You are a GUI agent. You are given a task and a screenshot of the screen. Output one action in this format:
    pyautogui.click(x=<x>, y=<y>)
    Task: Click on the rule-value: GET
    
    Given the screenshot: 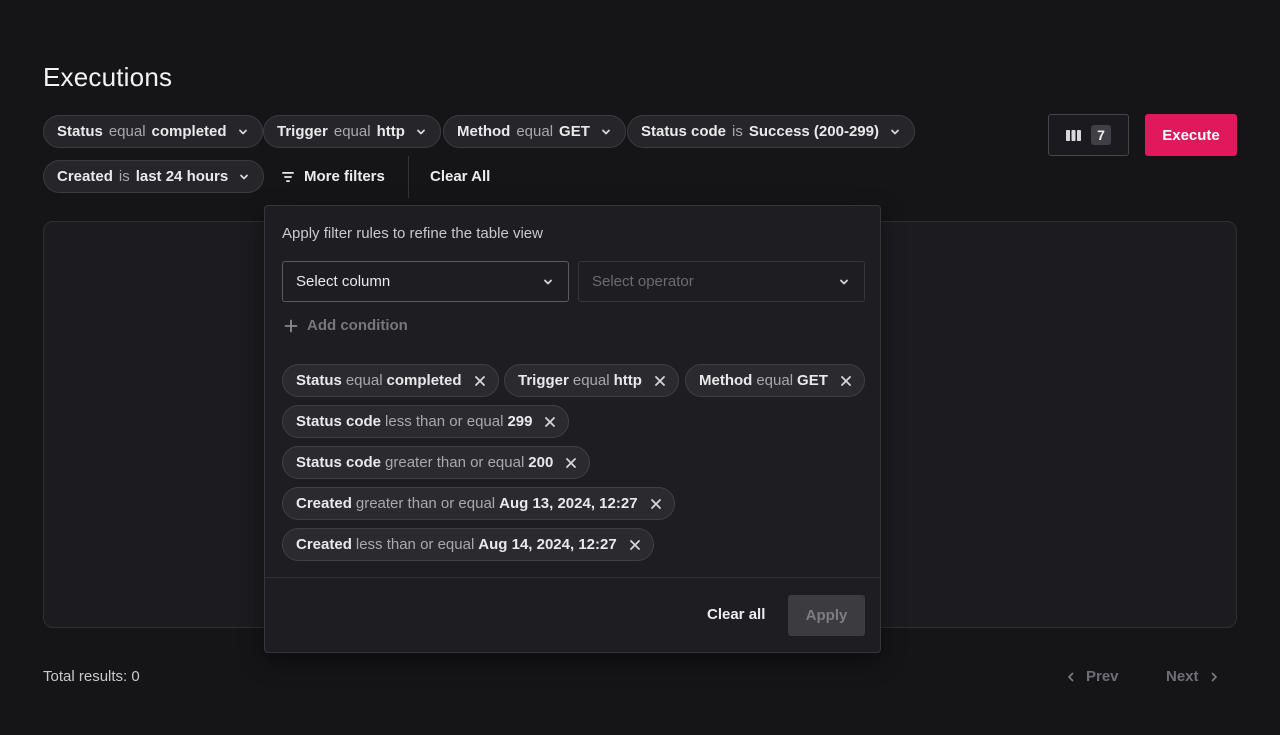 What is the action you would take?
    pyautogui.click(x=812, y=380)
    